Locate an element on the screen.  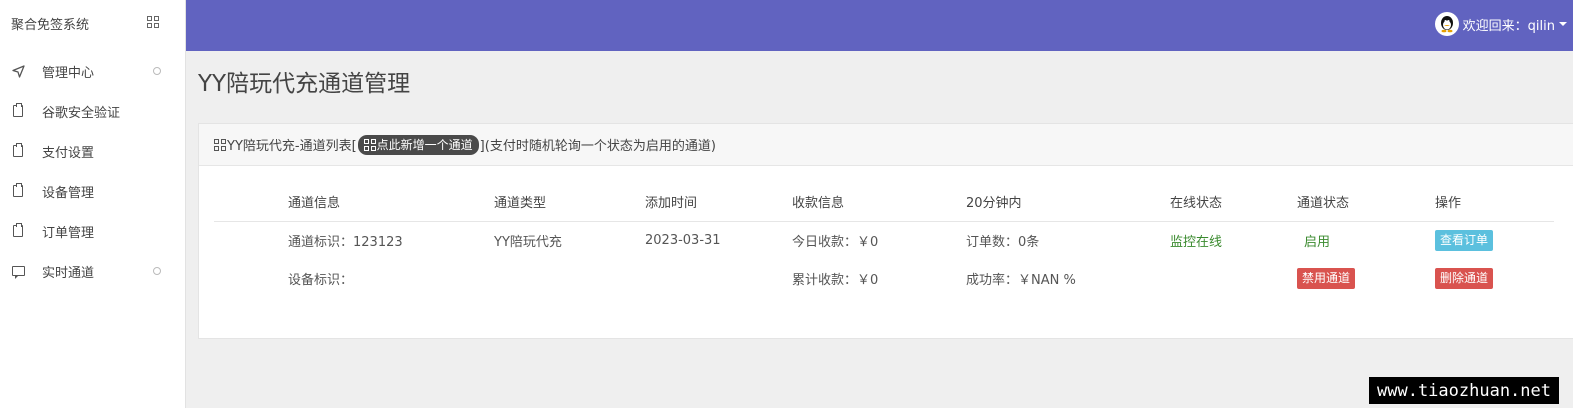
sidebar-item-label: 支付设置 is located at coordinates (68, 153).